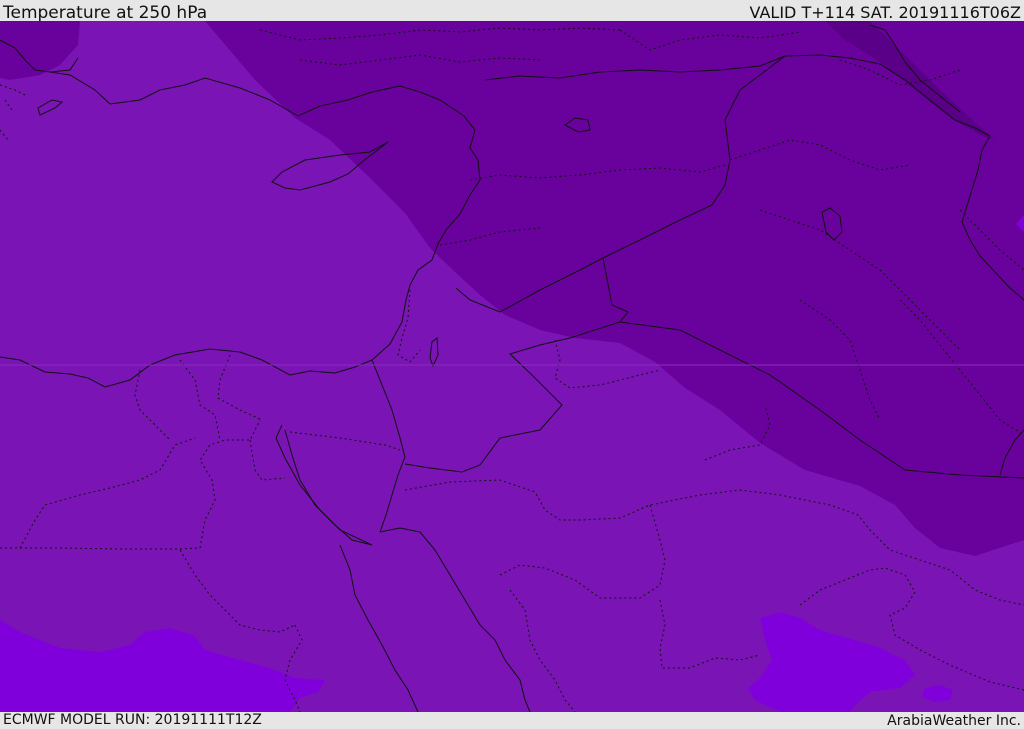 The height and width of the screenshot is (729, 1024). Describe the element at coordinates (105, 13) in the screenshot. I see `map-title: Temperature at 250 hPa` at that location.